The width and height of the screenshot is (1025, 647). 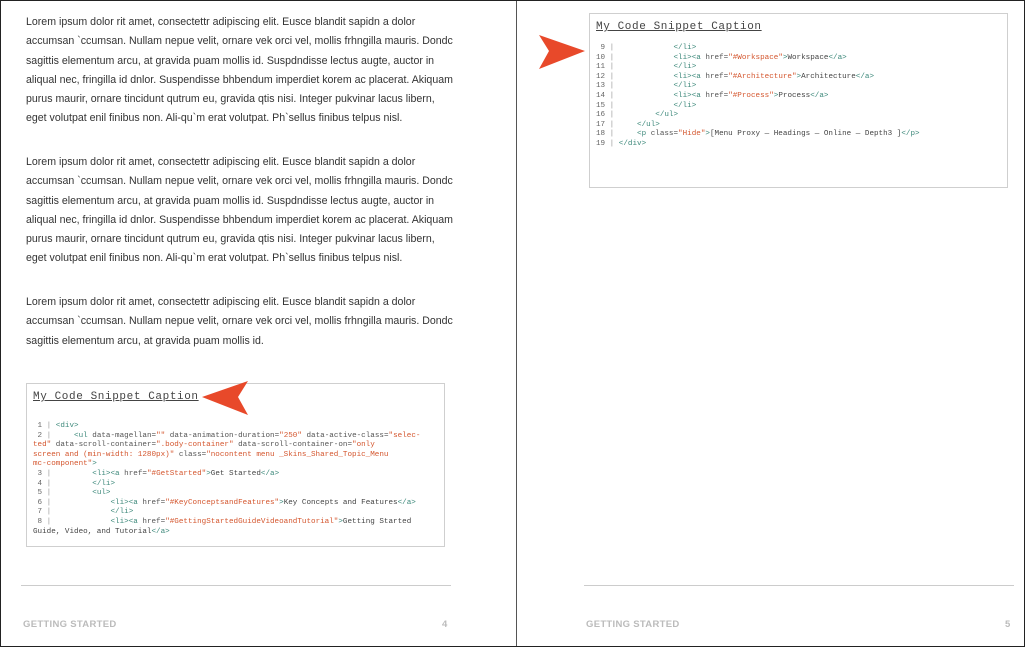 I want to click on line-number: 7, so click(x=38, y=512).